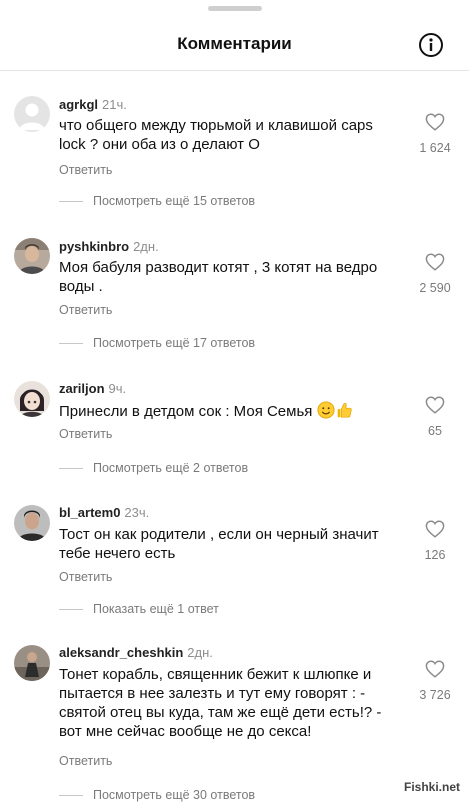  I want to click on comment-time: 23ч., so click(137, 512).